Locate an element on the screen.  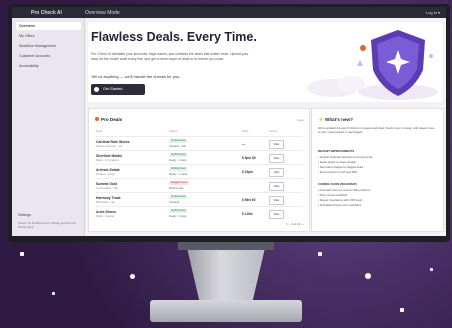
deal-subtitle: Commodities · trial is located at coordinates (107, 188).